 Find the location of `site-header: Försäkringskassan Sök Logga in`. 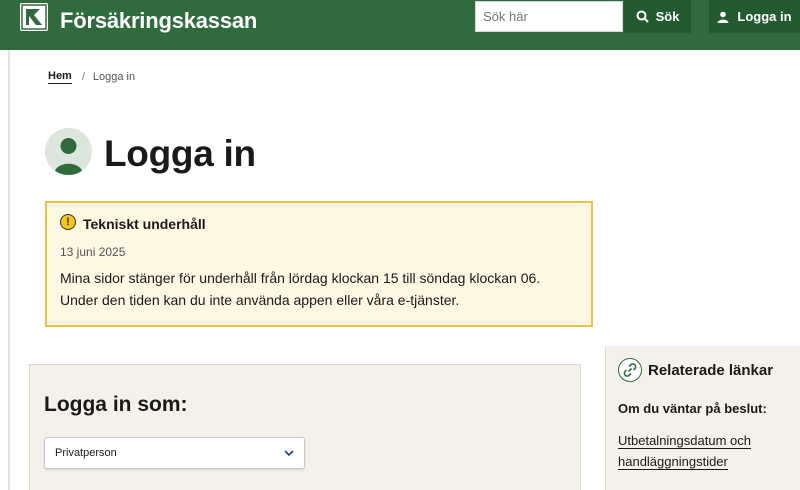

site-header: Försäkringskassan Sök Logga in is located at coordinates (400, 25).